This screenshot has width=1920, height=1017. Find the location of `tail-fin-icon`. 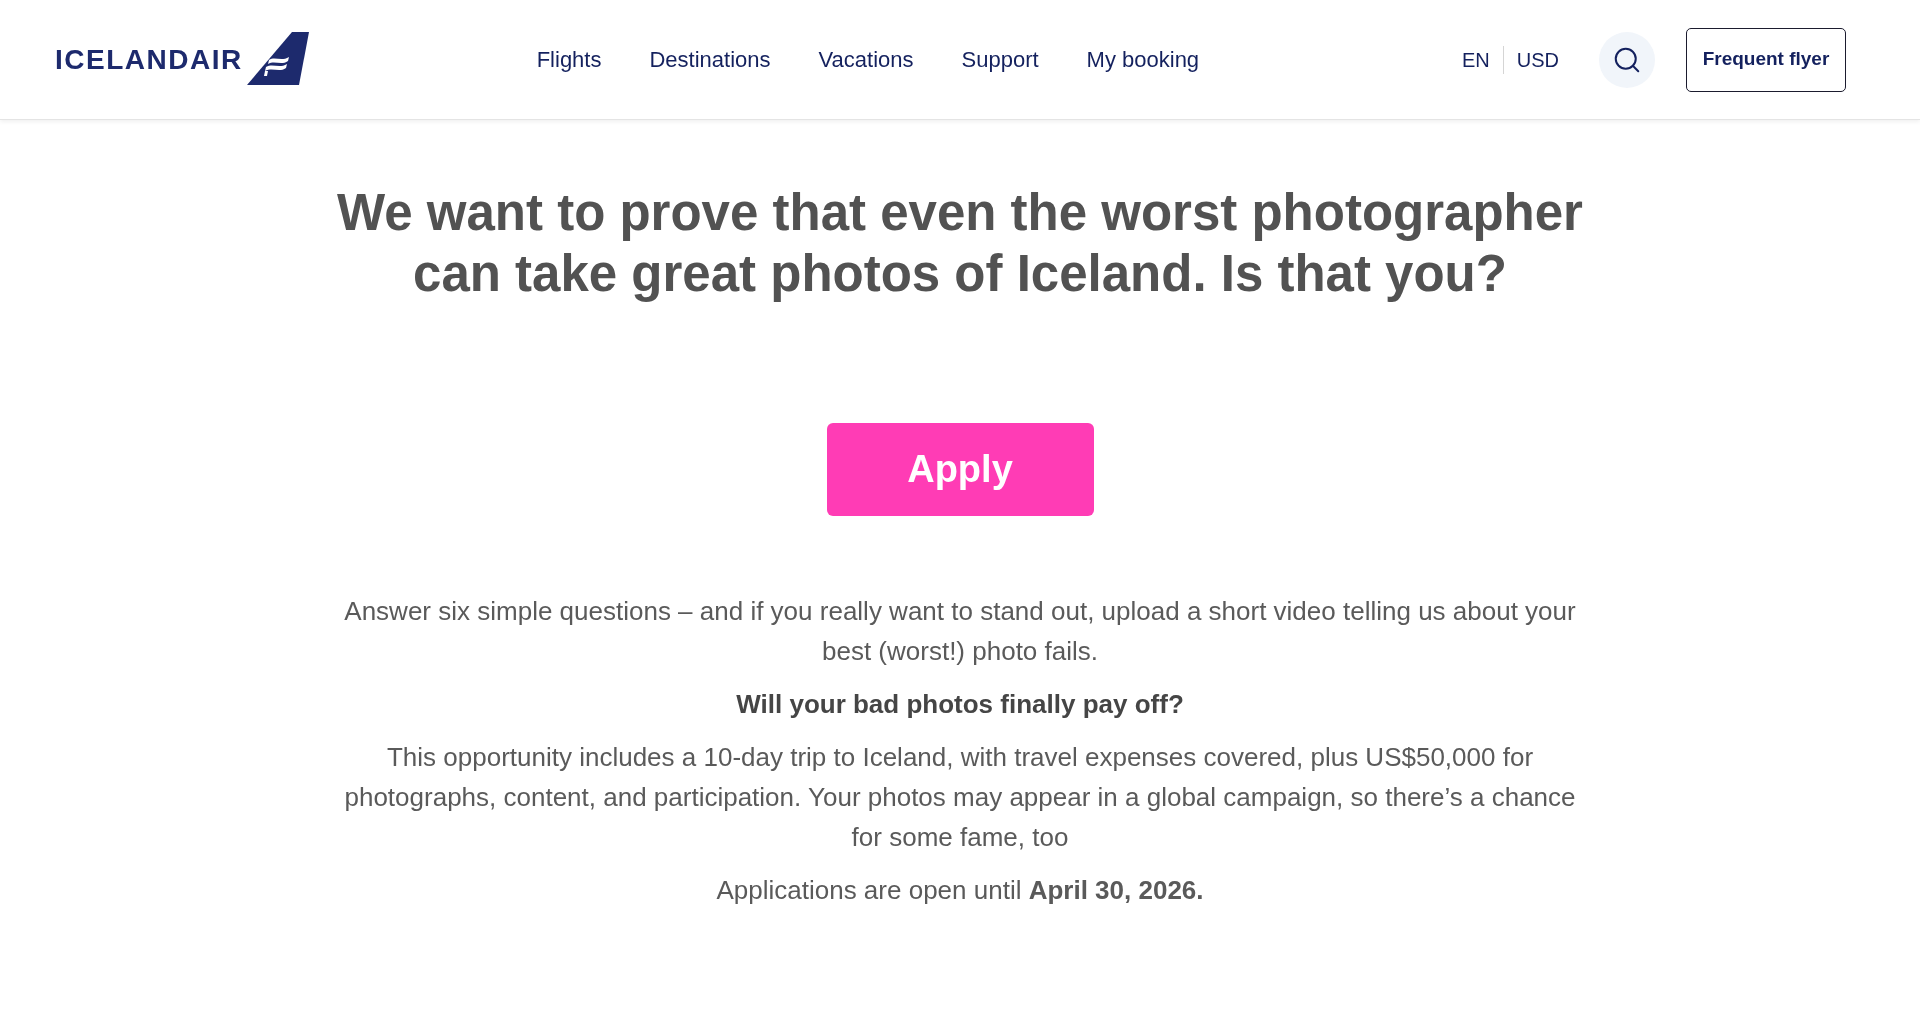

tail-fin-icon is located at coordinates (277, 58).